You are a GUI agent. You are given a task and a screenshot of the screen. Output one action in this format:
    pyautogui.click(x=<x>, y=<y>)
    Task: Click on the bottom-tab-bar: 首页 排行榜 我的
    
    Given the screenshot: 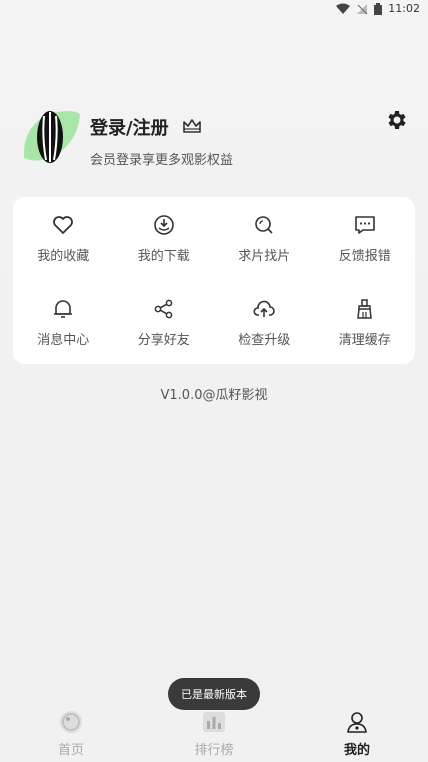 What is the action you would take?
    pyautogui.click(x=214, y=732)
    